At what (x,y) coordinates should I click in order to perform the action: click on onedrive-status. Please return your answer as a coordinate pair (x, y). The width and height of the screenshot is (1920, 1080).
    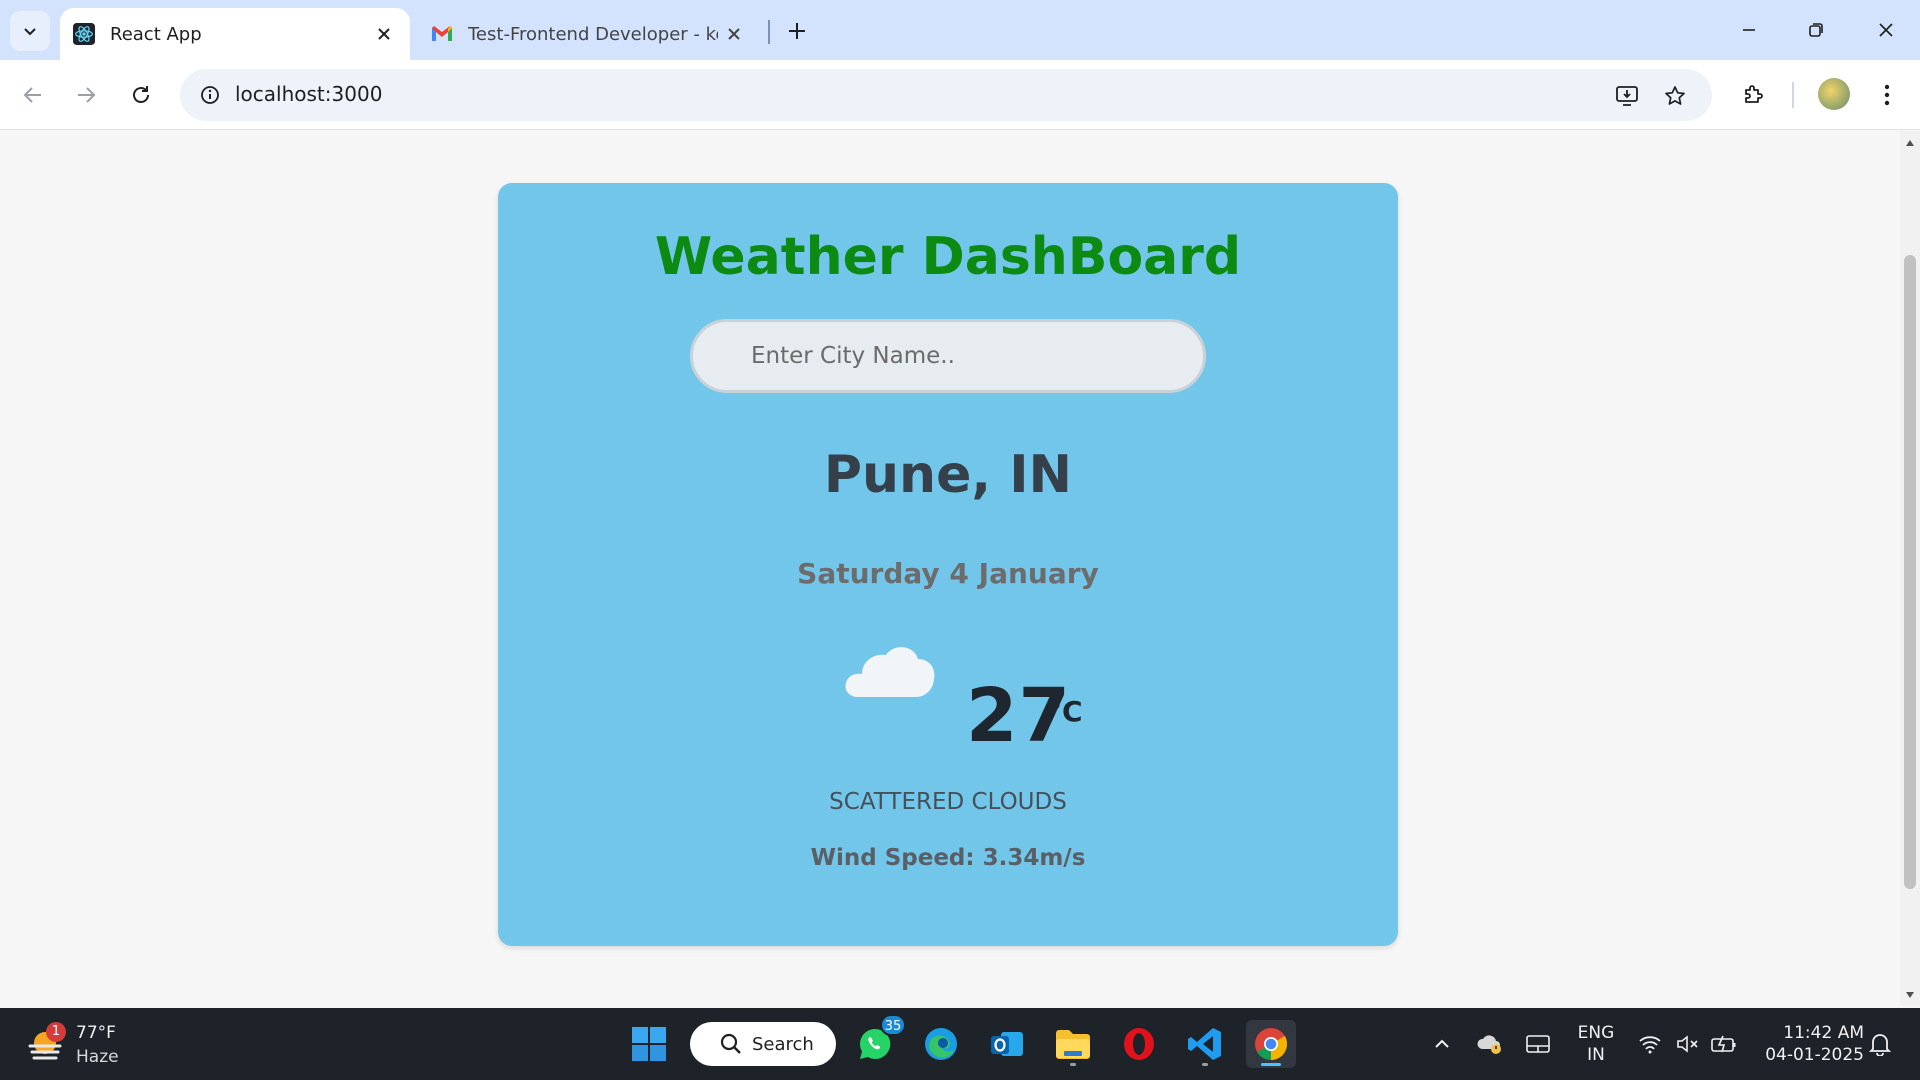
    Looking at the image, I should click on (1490, 1044).